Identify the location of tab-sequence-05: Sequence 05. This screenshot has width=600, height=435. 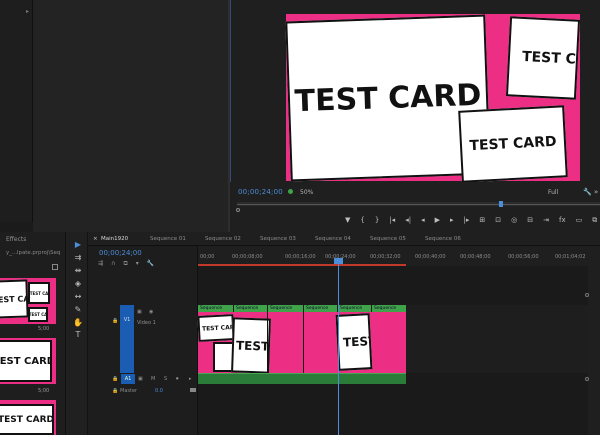
(388, 239).